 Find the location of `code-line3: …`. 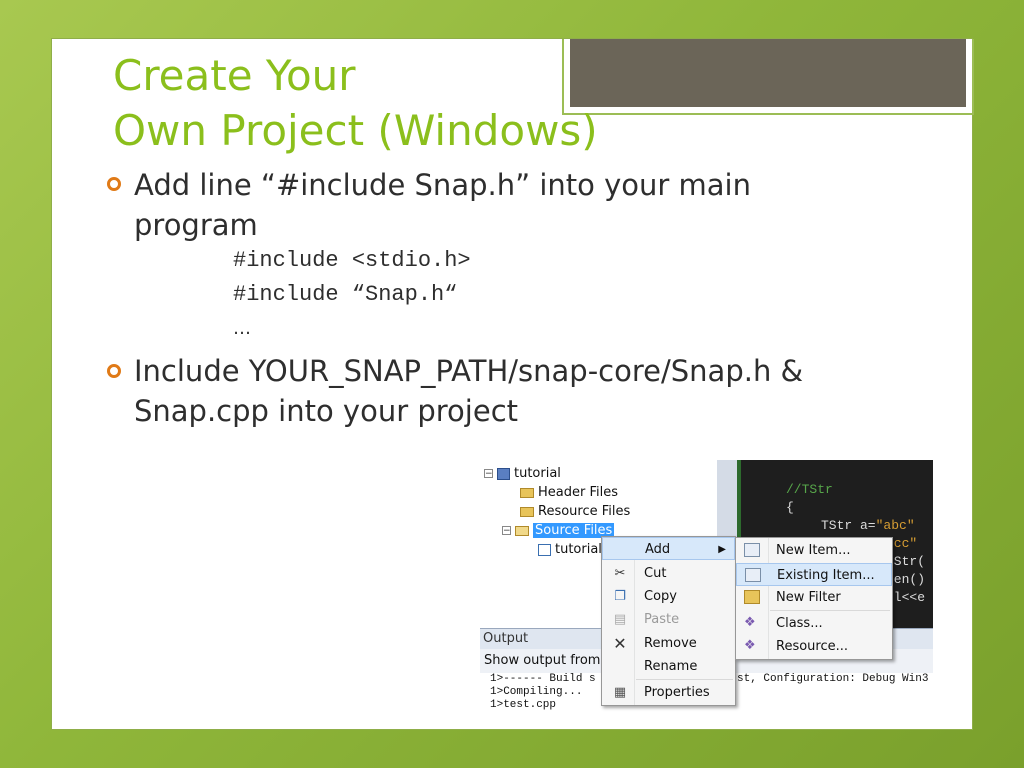

code-line3: … is located at coordinates (242, 328).